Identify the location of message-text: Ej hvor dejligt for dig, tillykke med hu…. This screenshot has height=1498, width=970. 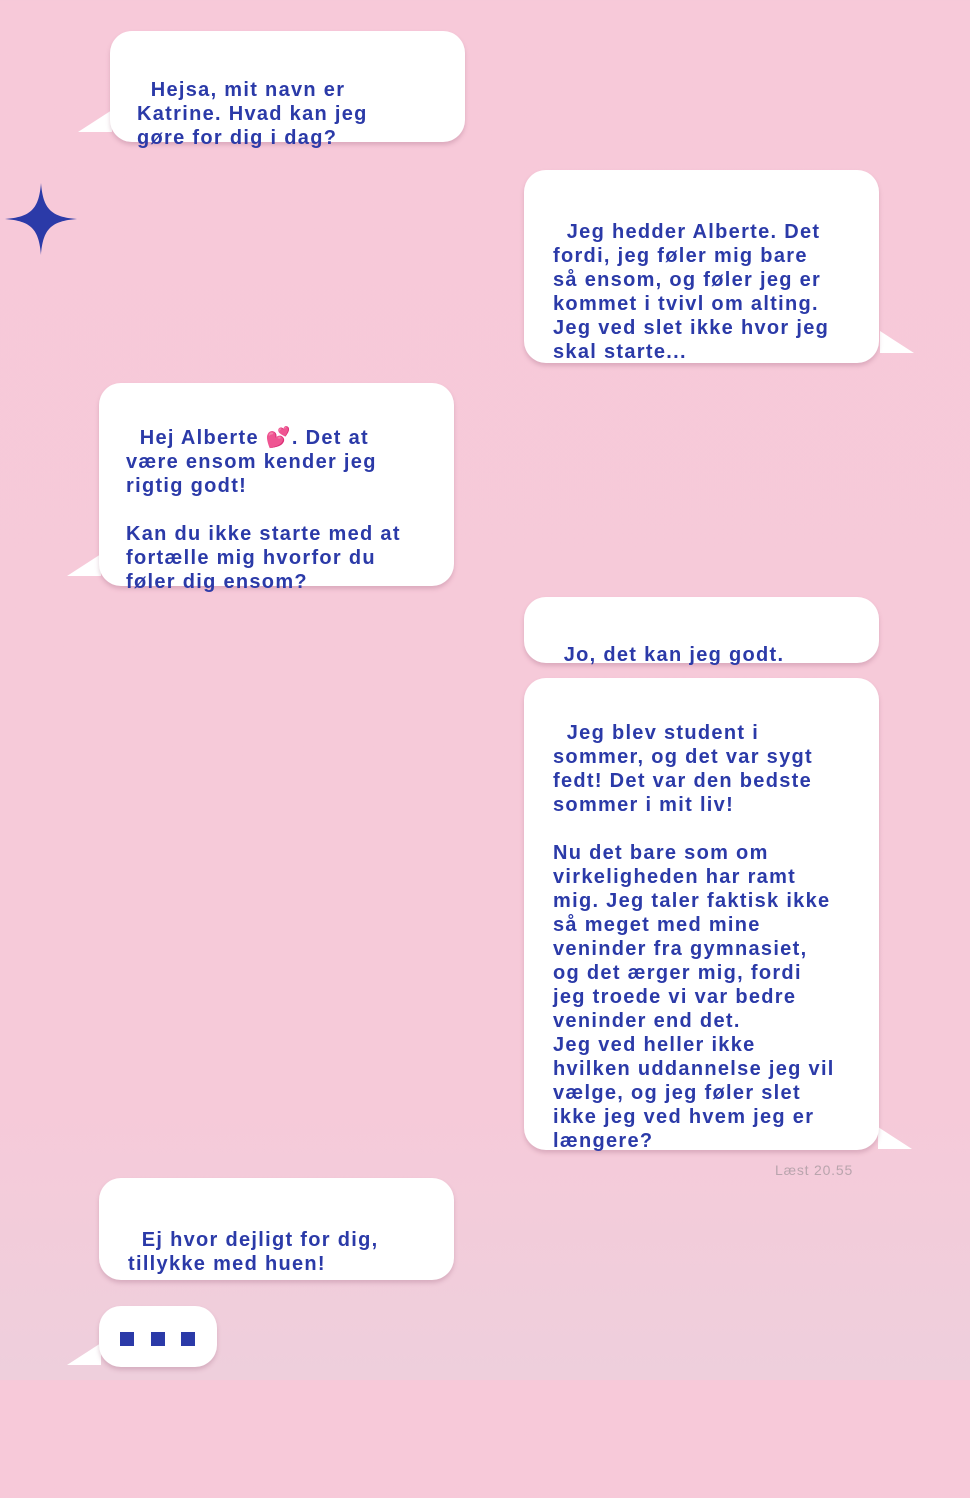
(253, 1252).